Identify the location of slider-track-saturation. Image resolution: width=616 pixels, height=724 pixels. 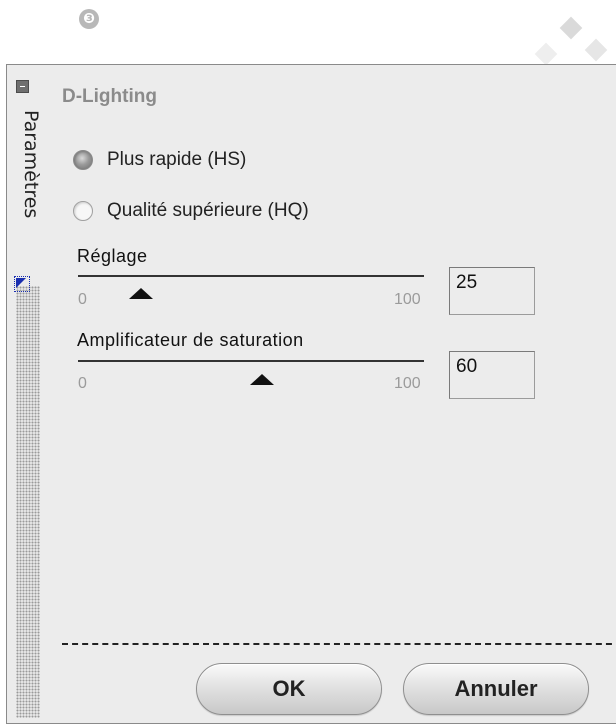
(251, 361).